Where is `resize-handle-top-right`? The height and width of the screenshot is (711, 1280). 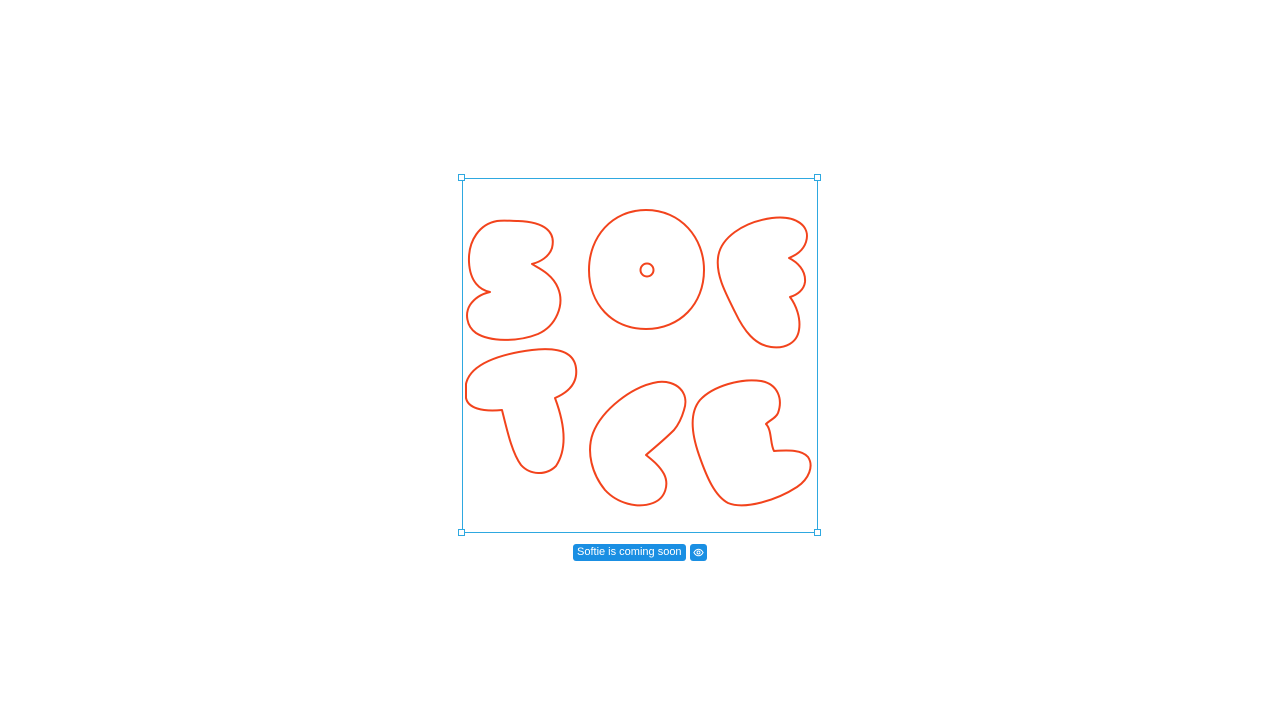
resize-handle-top-right is located at coordinates (817, 177).